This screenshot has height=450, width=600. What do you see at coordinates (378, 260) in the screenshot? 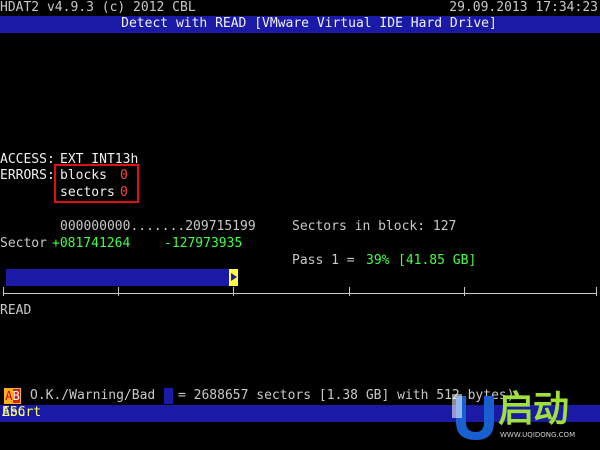
I see `pass-percent: 39%` at bounding box center [378, 260].